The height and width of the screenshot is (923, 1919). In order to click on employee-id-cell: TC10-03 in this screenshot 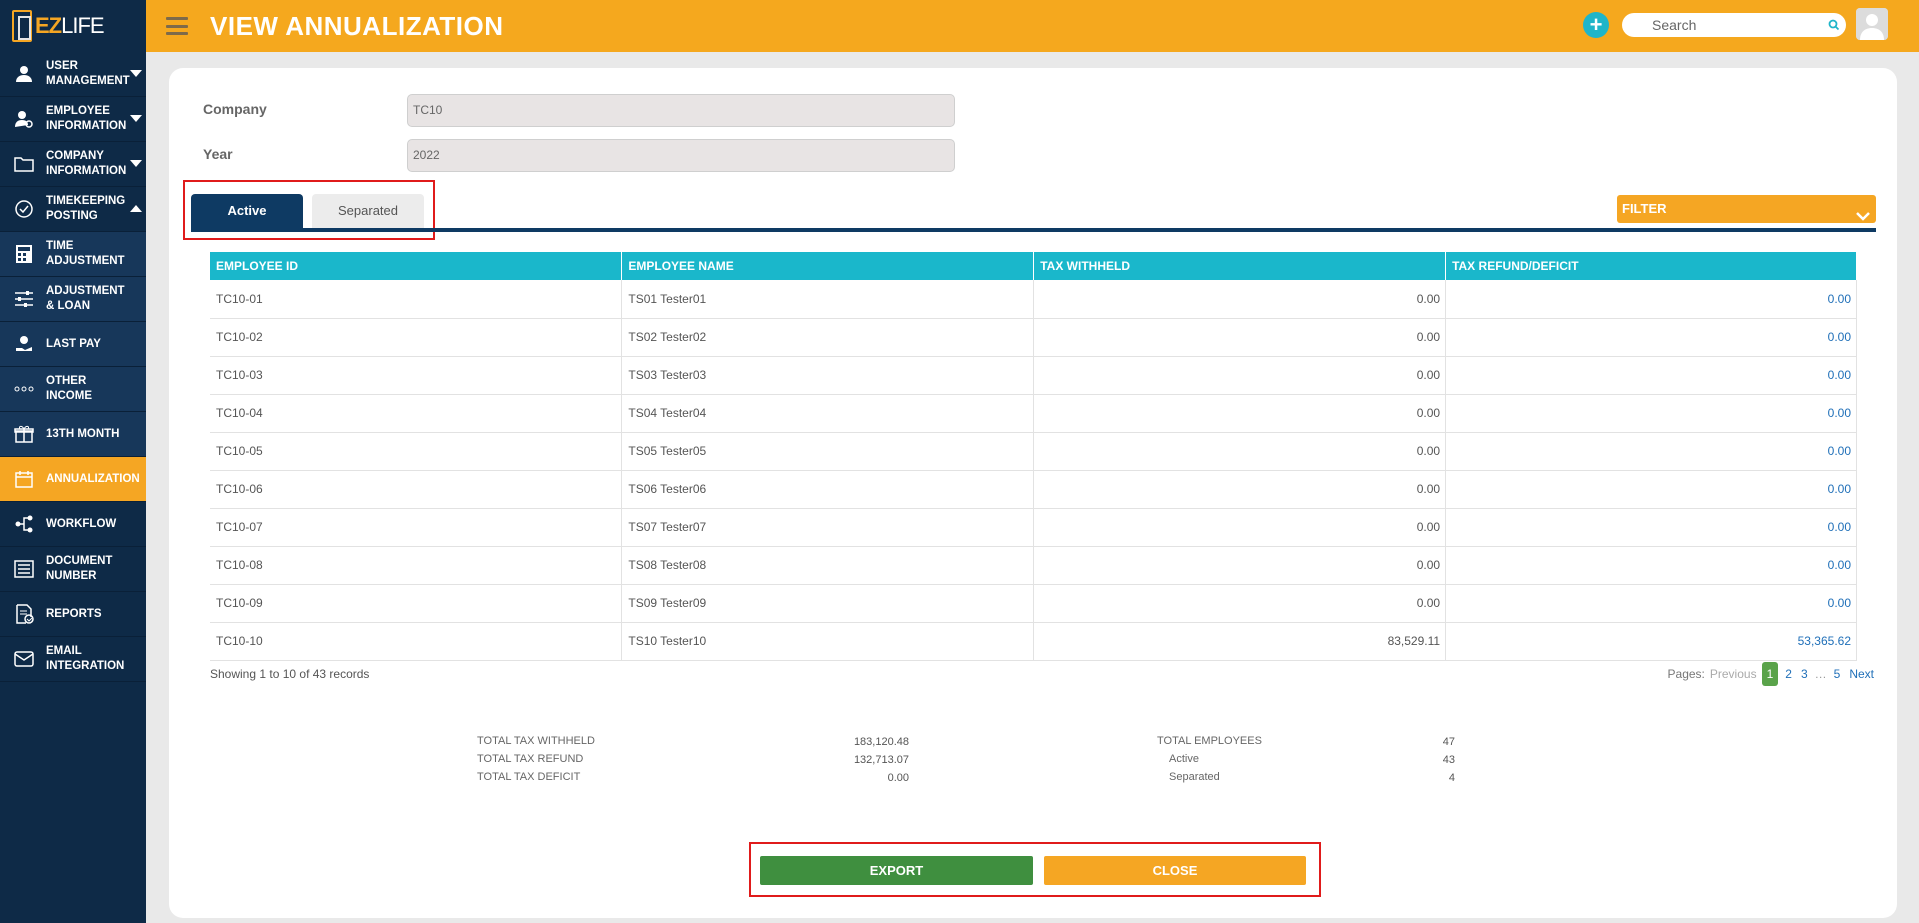, I will do `click(416, 375)`.